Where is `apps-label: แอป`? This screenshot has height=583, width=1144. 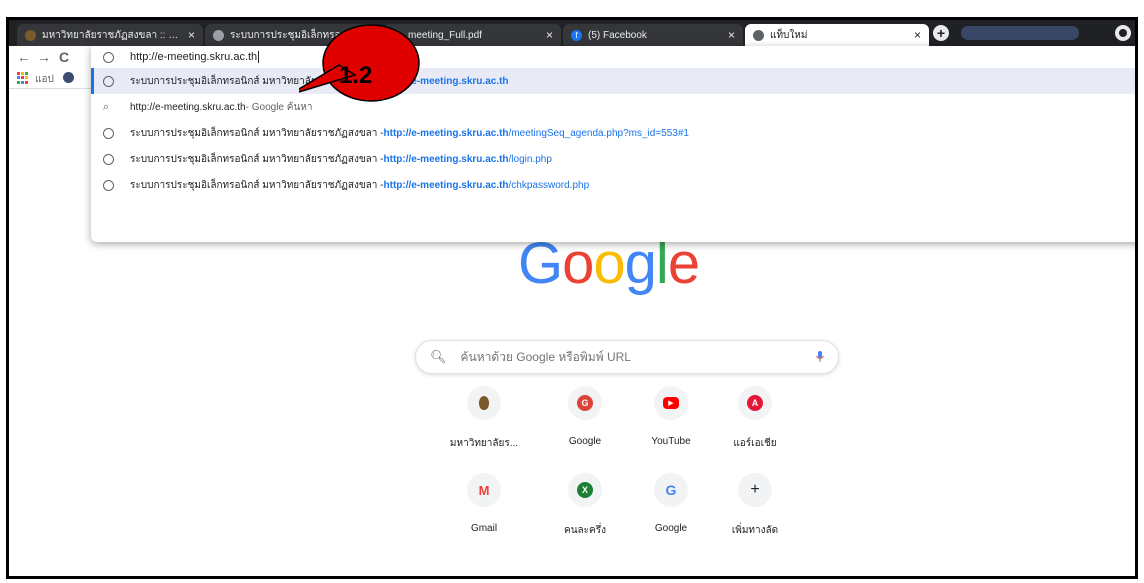 apps-label: แอป is located at coordinates (44, 79).